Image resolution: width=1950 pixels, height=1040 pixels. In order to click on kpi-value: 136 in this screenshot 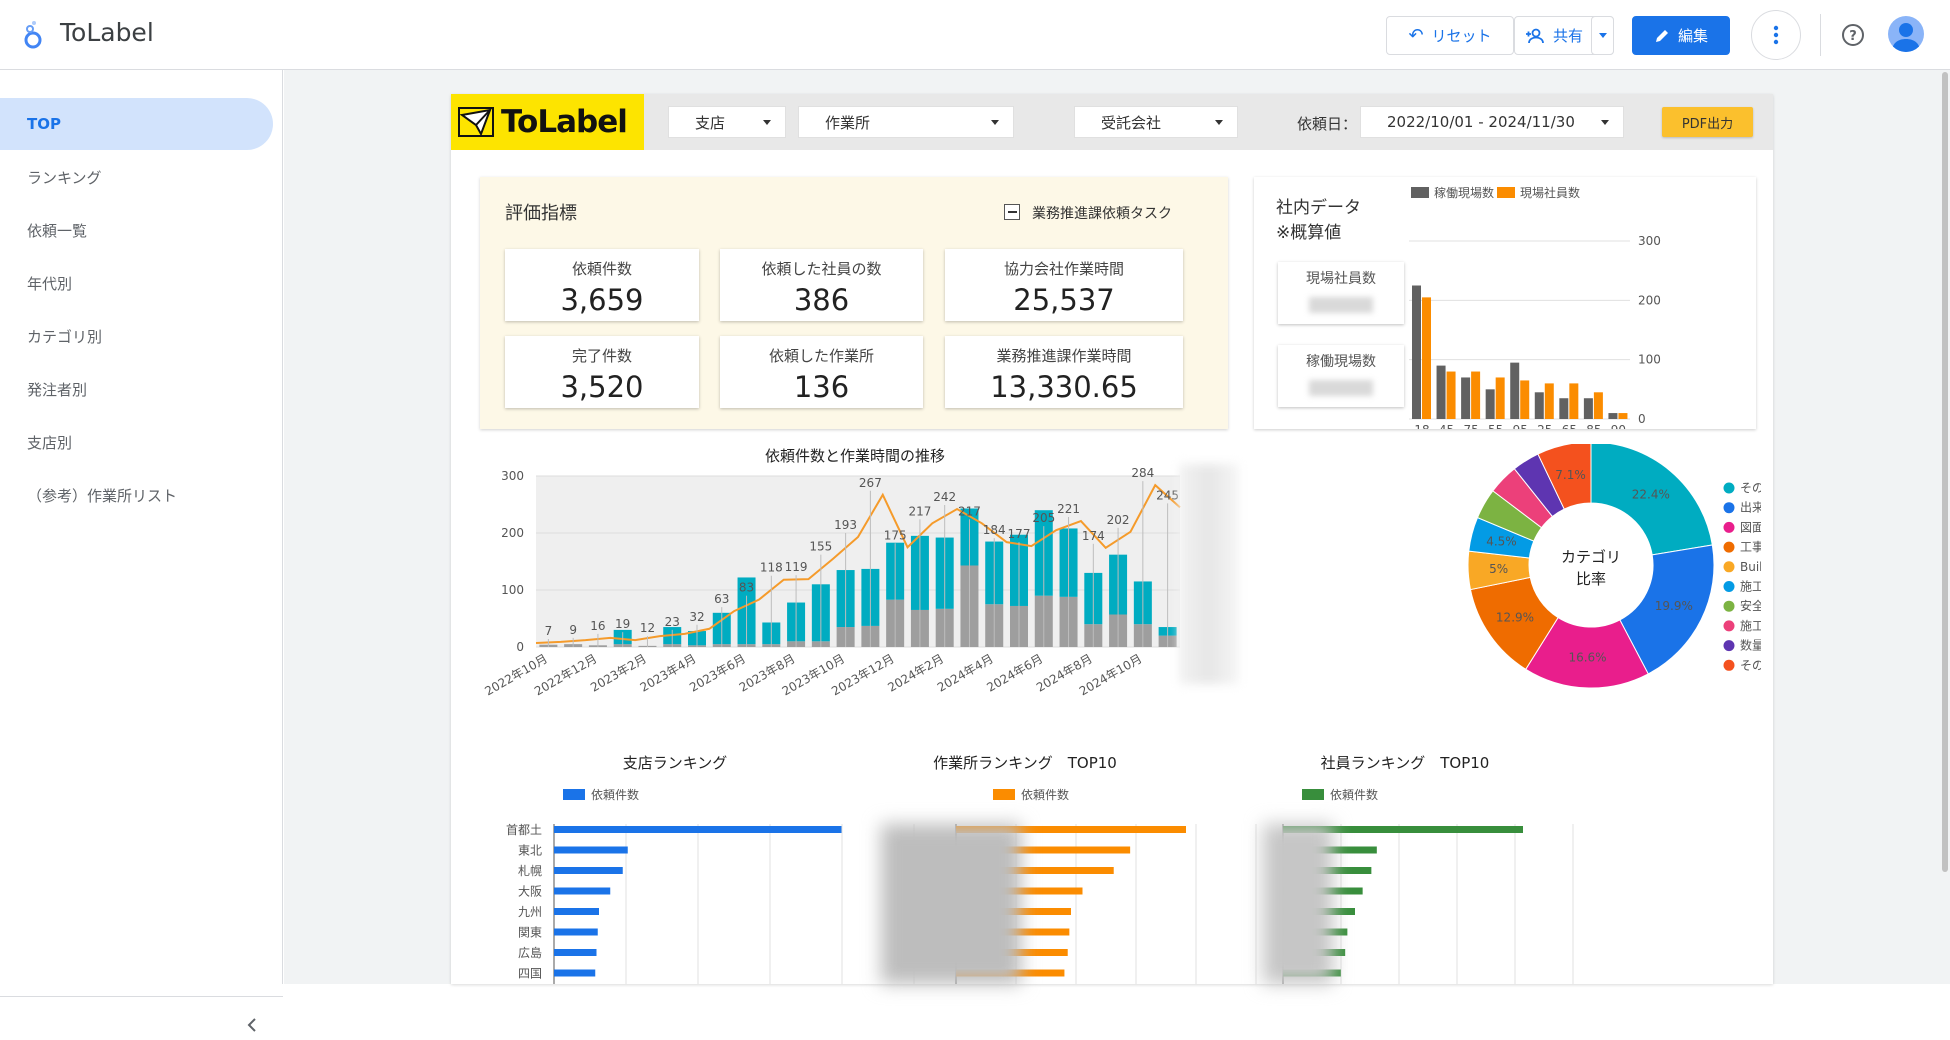, I will do `click(821, 387)`.